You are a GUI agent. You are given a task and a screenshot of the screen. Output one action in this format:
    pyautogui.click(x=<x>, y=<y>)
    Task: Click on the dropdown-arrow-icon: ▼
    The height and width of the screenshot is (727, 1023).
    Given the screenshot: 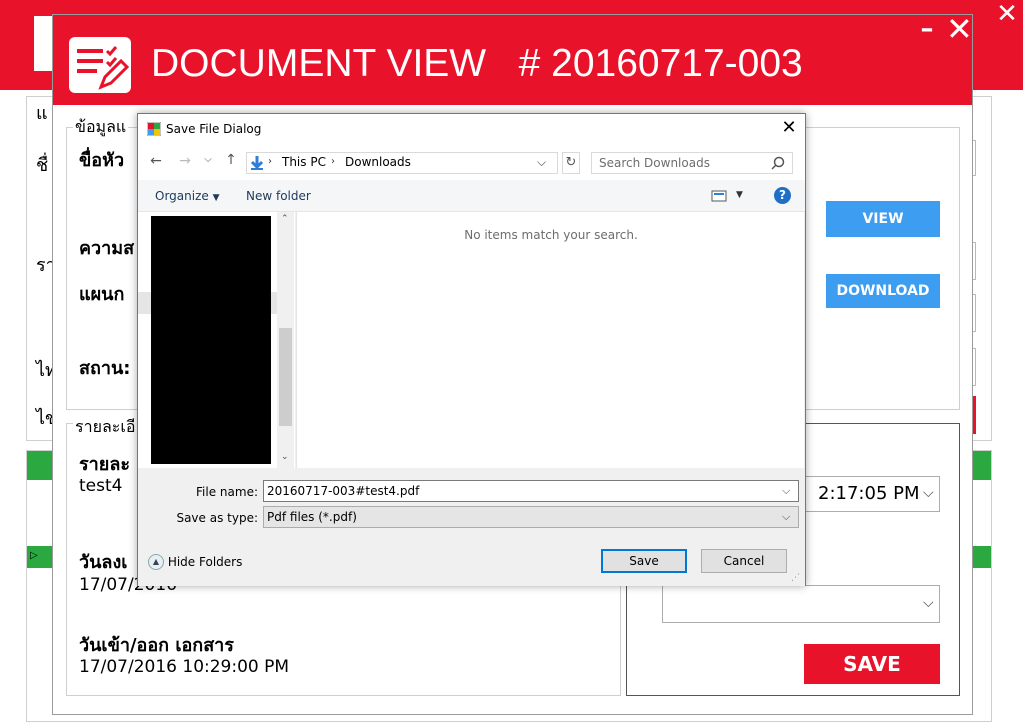 What is the action you would take?
    pyautogui.click(x=216, y=198)
    